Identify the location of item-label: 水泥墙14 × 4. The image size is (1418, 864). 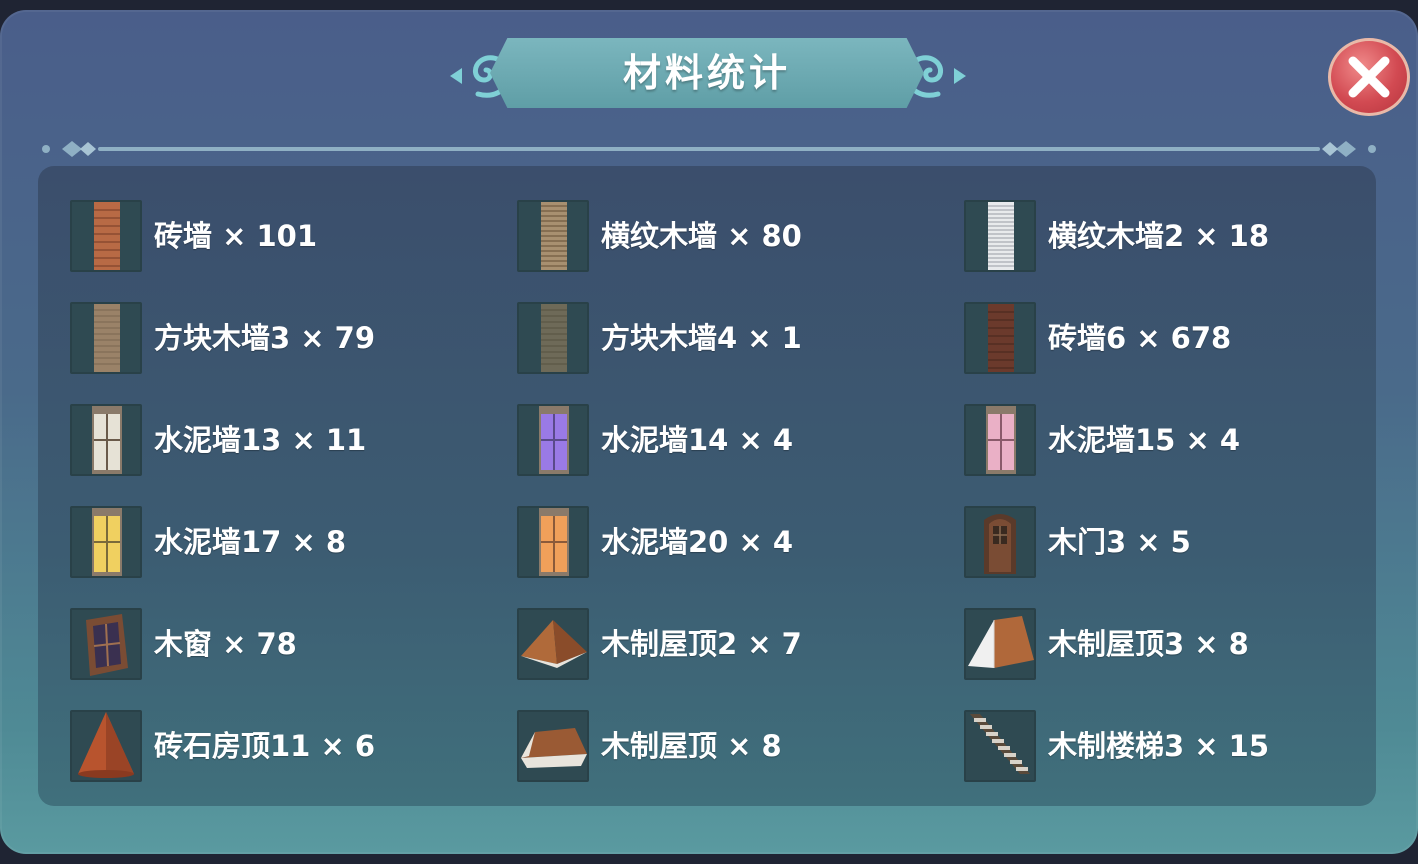
(697, 440).